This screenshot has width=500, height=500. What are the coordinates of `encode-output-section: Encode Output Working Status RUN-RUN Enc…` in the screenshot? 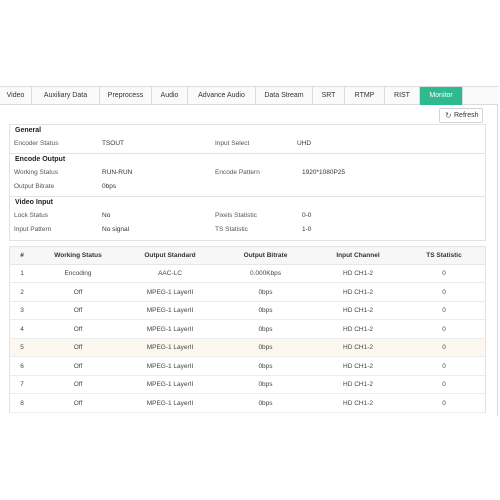 It's located at (247, 175).